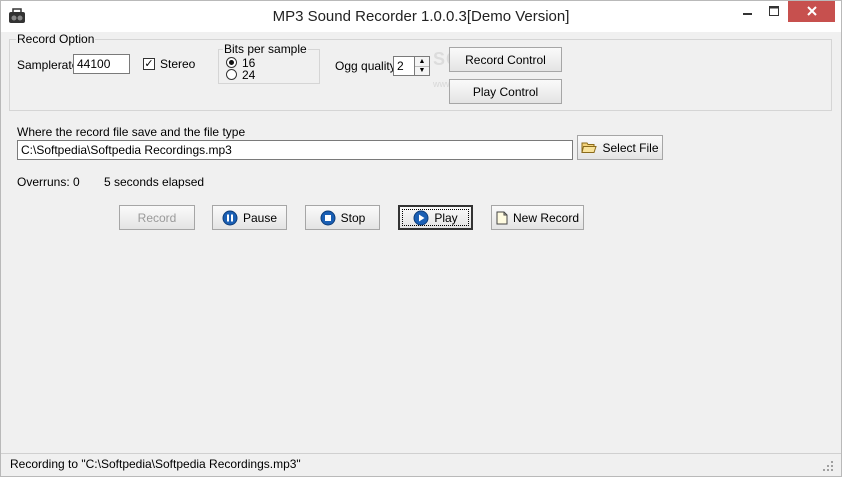 Image resolution: width=842 pixels, height=477 pixels. I want to click on spin-down-icon: ▼, so click(422, 70).